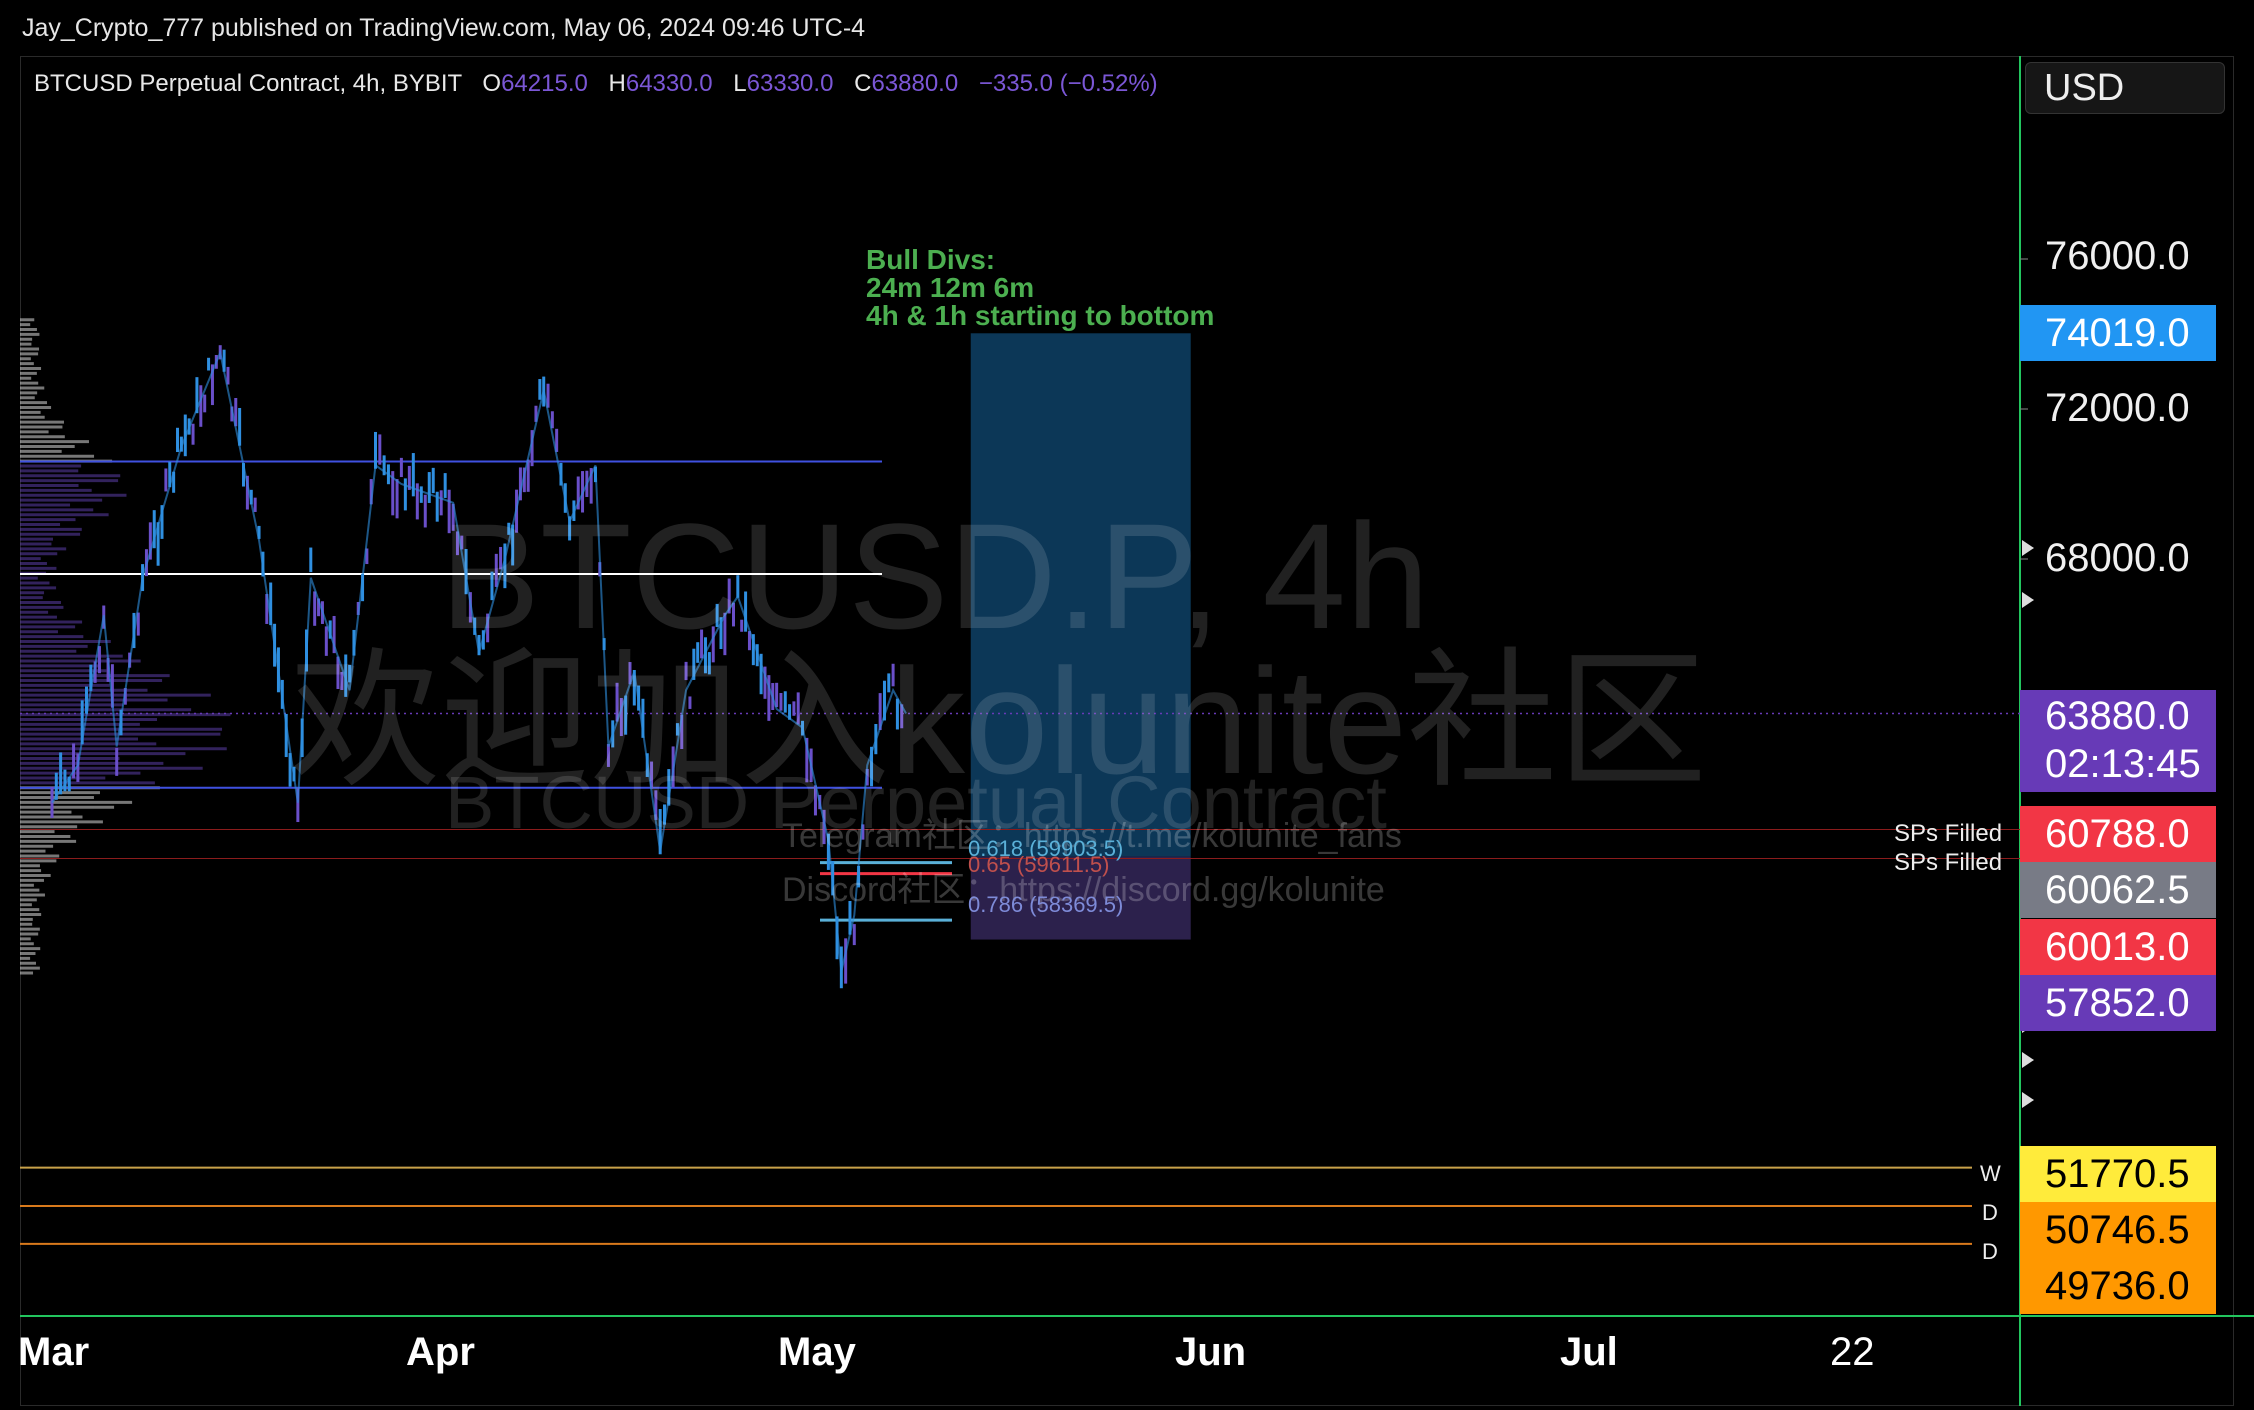  What do you see at coordinates (2125, 88) in the screenshot?
I see `currency-selector: USD` at bounding box center [2125, 88].